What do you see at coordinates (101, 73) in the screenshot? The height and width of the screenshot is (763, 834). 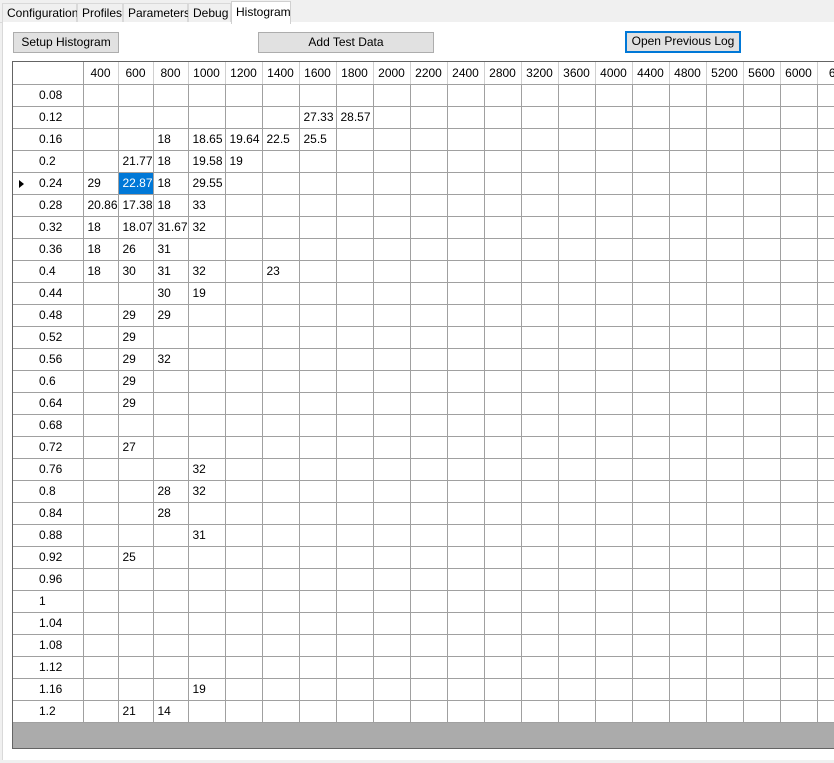 I see `column-header: 400` at bounding box center [101, 73].